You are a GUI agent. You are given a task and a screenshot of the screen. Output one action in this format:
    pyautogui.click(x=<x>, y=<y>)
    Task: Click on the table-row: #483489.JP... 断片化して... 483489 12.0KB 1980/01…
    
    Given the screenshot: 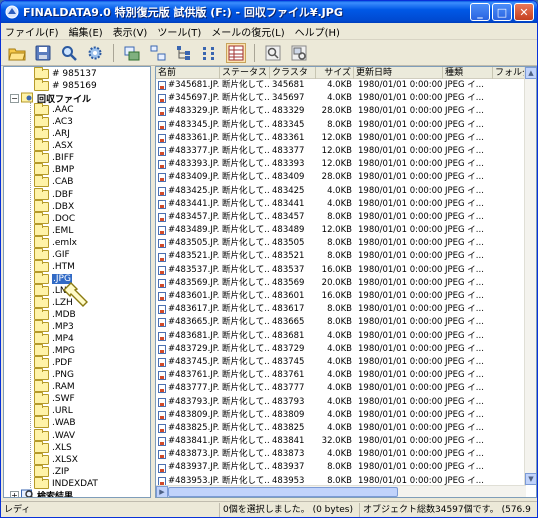 What is the action you would take?
    pyautogui.click(x=341, y=230)
    